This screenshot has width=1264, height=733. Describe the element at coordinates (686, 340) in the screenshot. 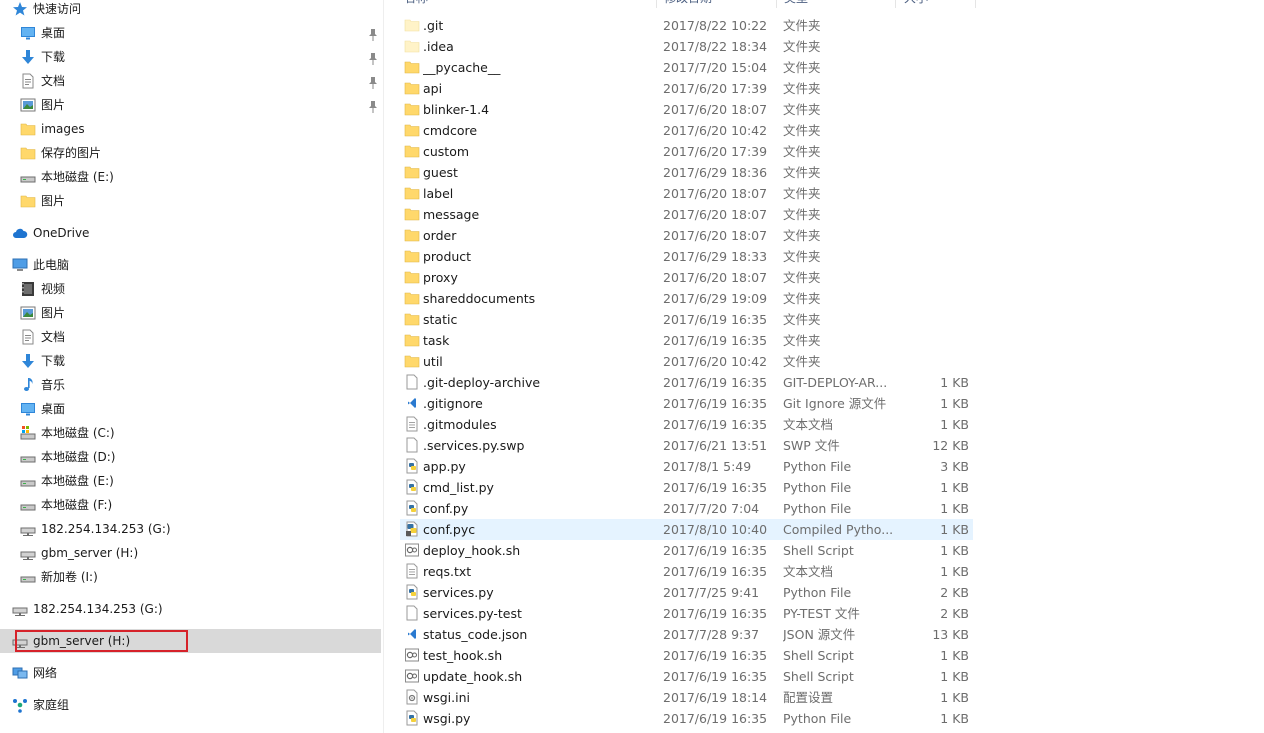

I see `file-row: task 2017/6/19 16:35 文件夹` at that location.